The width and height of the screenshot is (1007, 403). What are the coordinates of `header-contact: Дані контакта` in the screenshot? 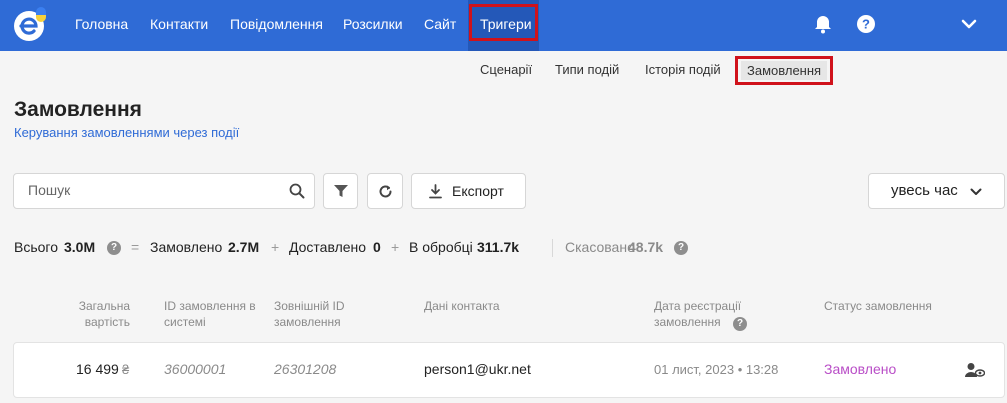 It's located at (499, 306).